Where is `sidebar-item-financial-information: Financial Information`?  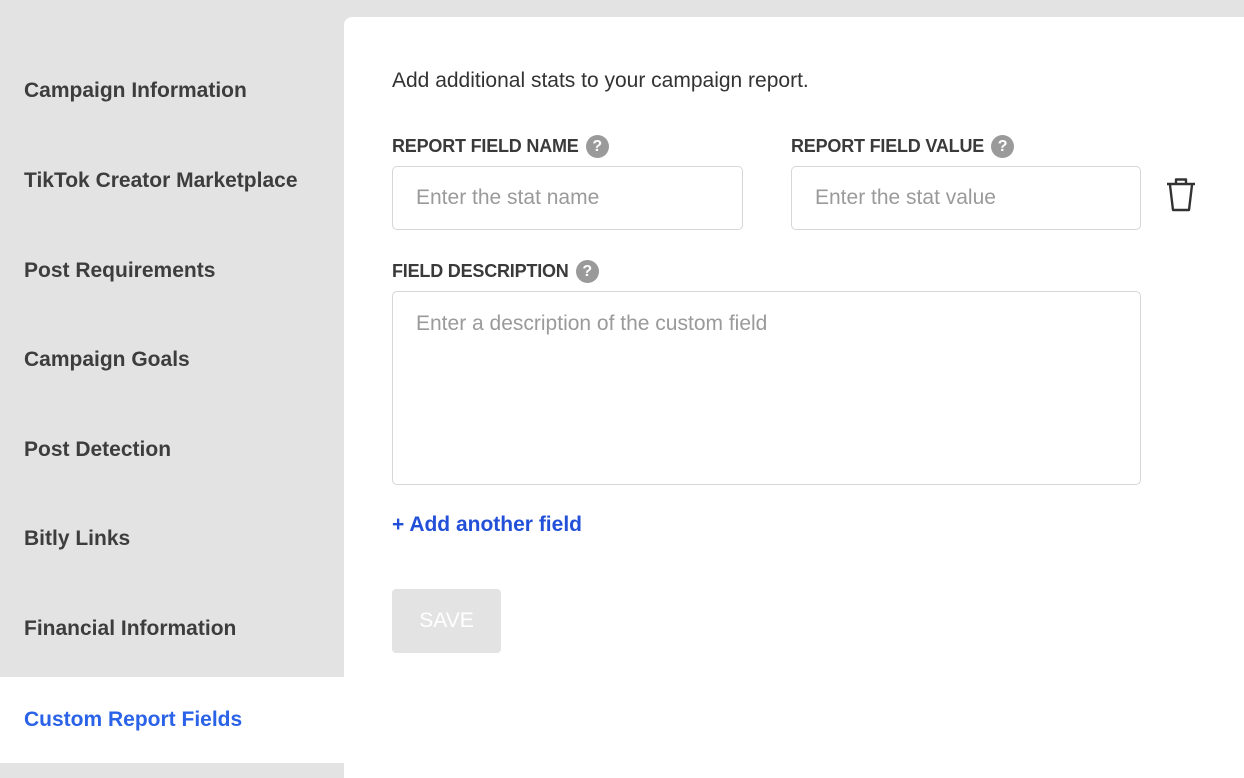
sidebar-item-financial-information: Financial Information is located at coordinates (172, 629).